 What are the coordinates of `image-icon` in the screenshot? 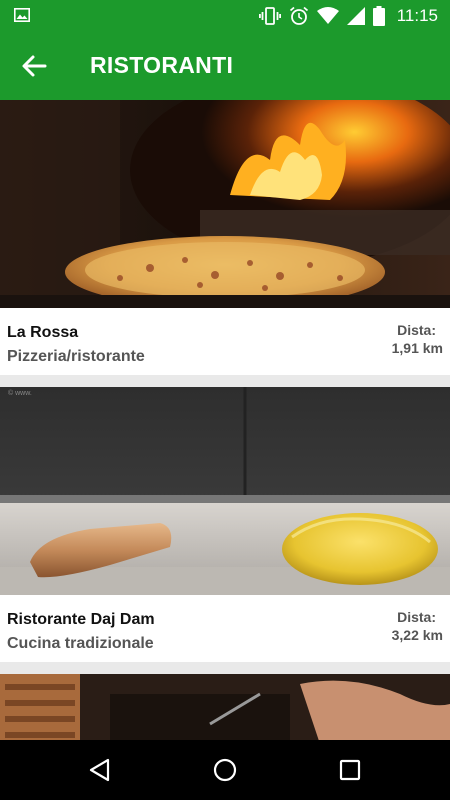 It's located at (22, 15).